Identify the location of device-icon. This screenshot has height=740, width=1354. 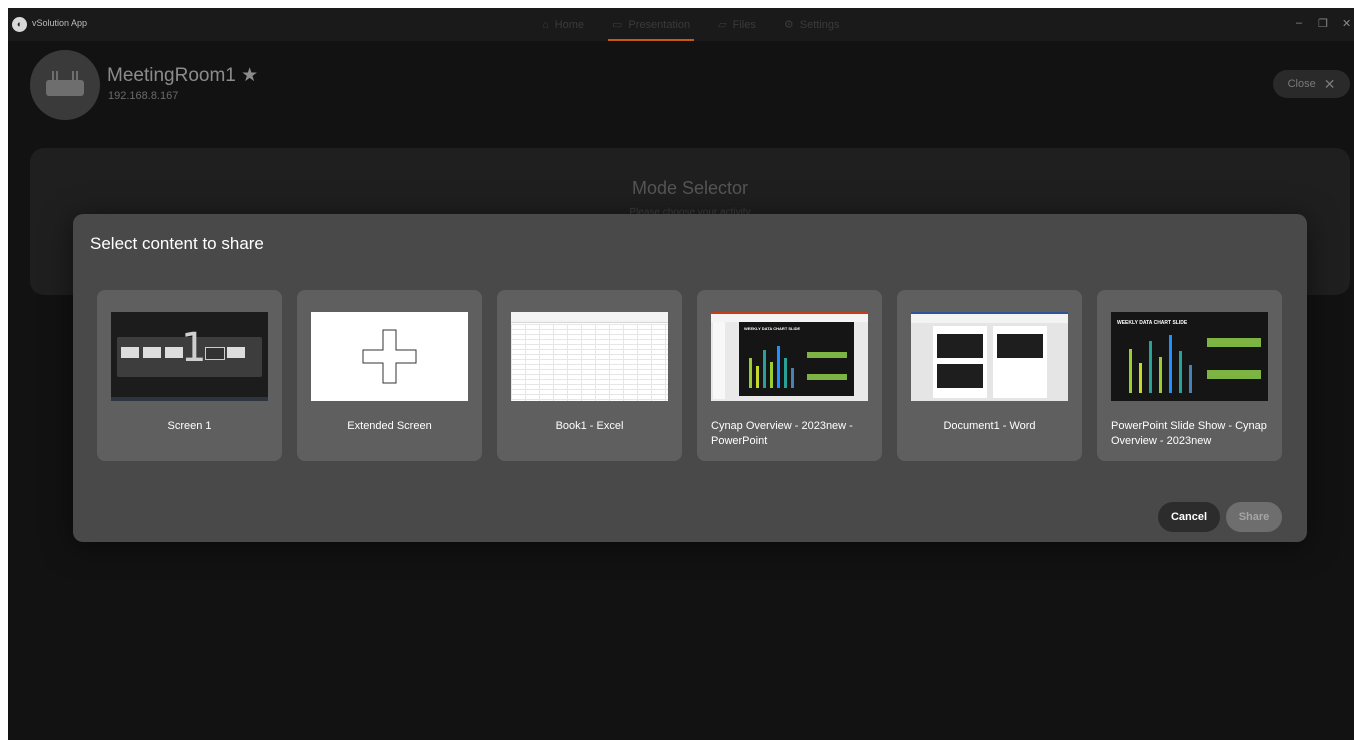
(65, 83).